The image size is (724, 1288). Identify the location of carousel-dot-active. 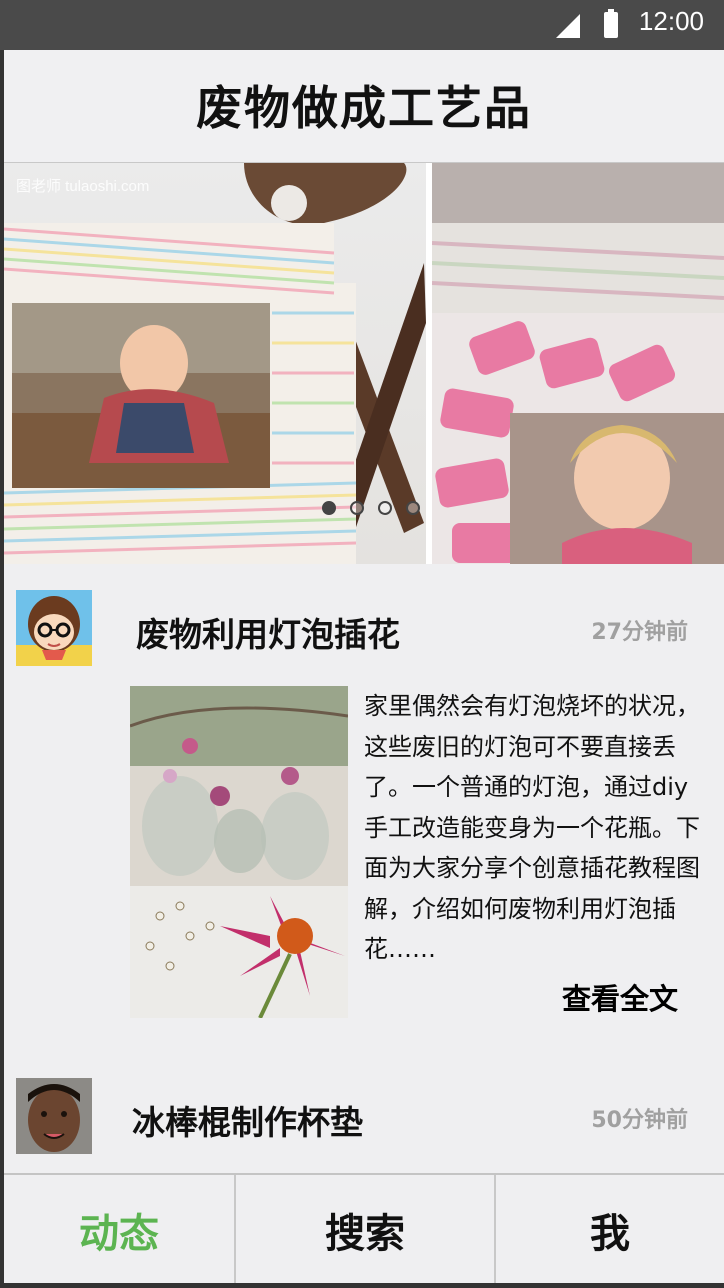
(329, 508).